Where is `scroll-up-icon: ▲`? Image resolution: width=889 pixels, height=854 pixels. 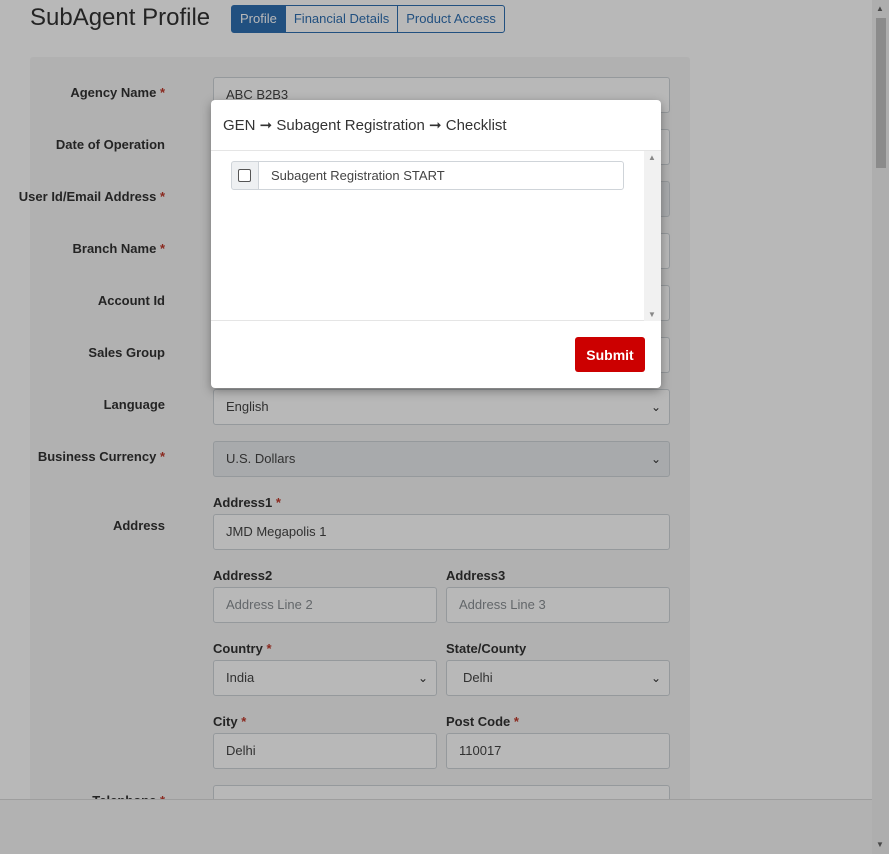
scroll-up-icon: ▲ is located at coordinates (652, 157).